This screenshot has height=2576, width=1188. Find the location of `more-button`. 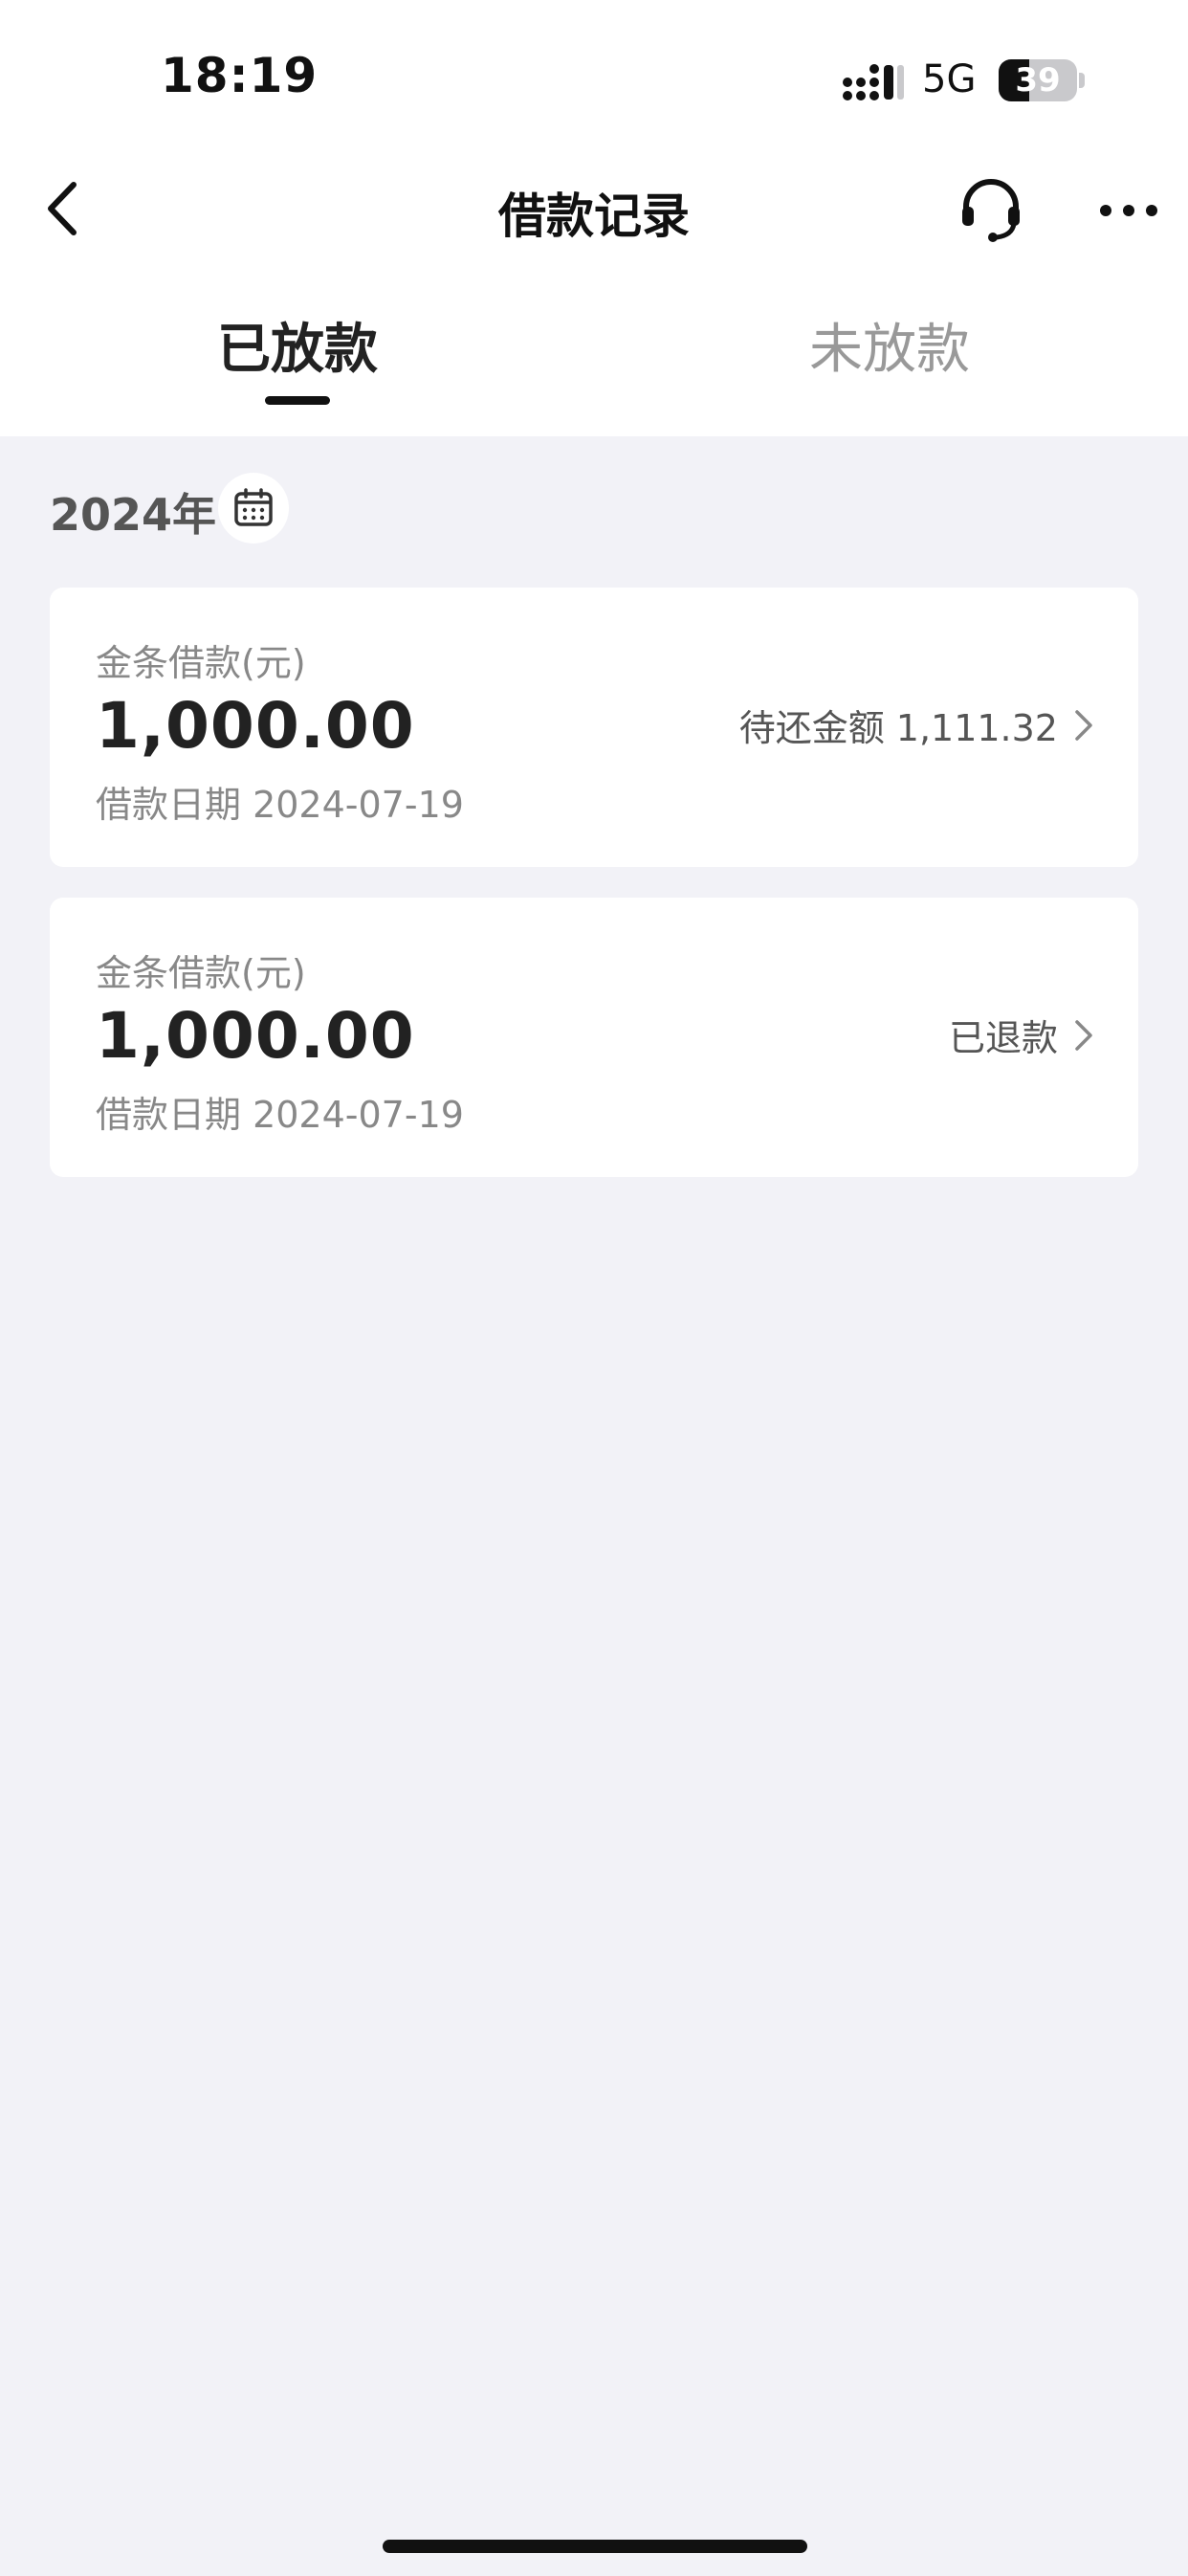

more-button is located at coordinates (1128, 210).